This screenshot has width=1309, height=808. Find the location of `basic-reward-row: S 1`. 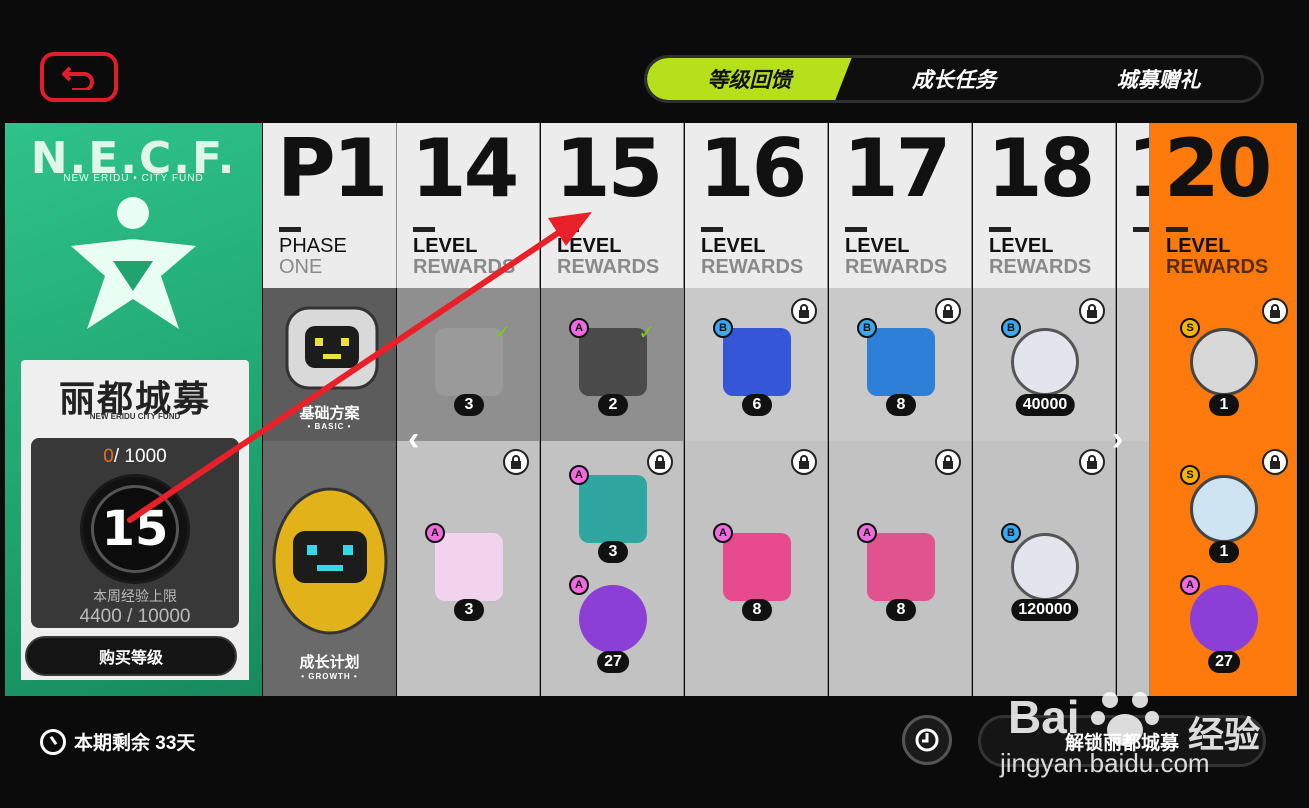

basic-reward-row: S 1 is located at coordinates (1223, 364).